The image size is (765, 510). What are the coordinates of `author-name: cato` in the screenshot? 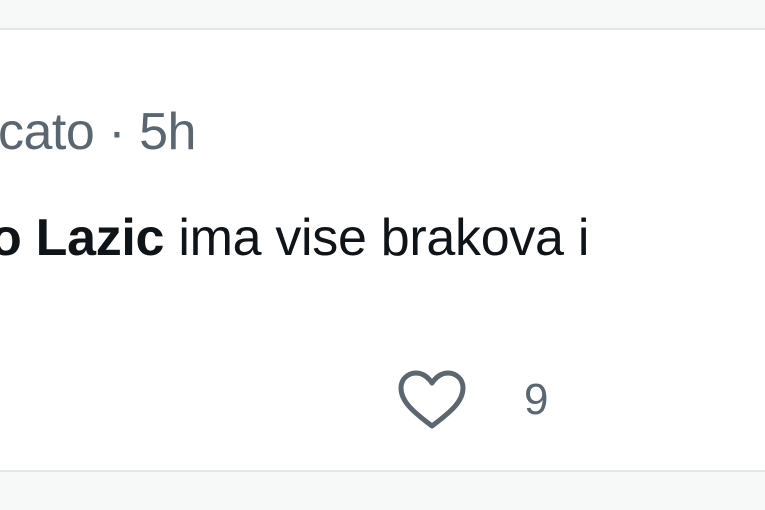 It's located at (47, 132).